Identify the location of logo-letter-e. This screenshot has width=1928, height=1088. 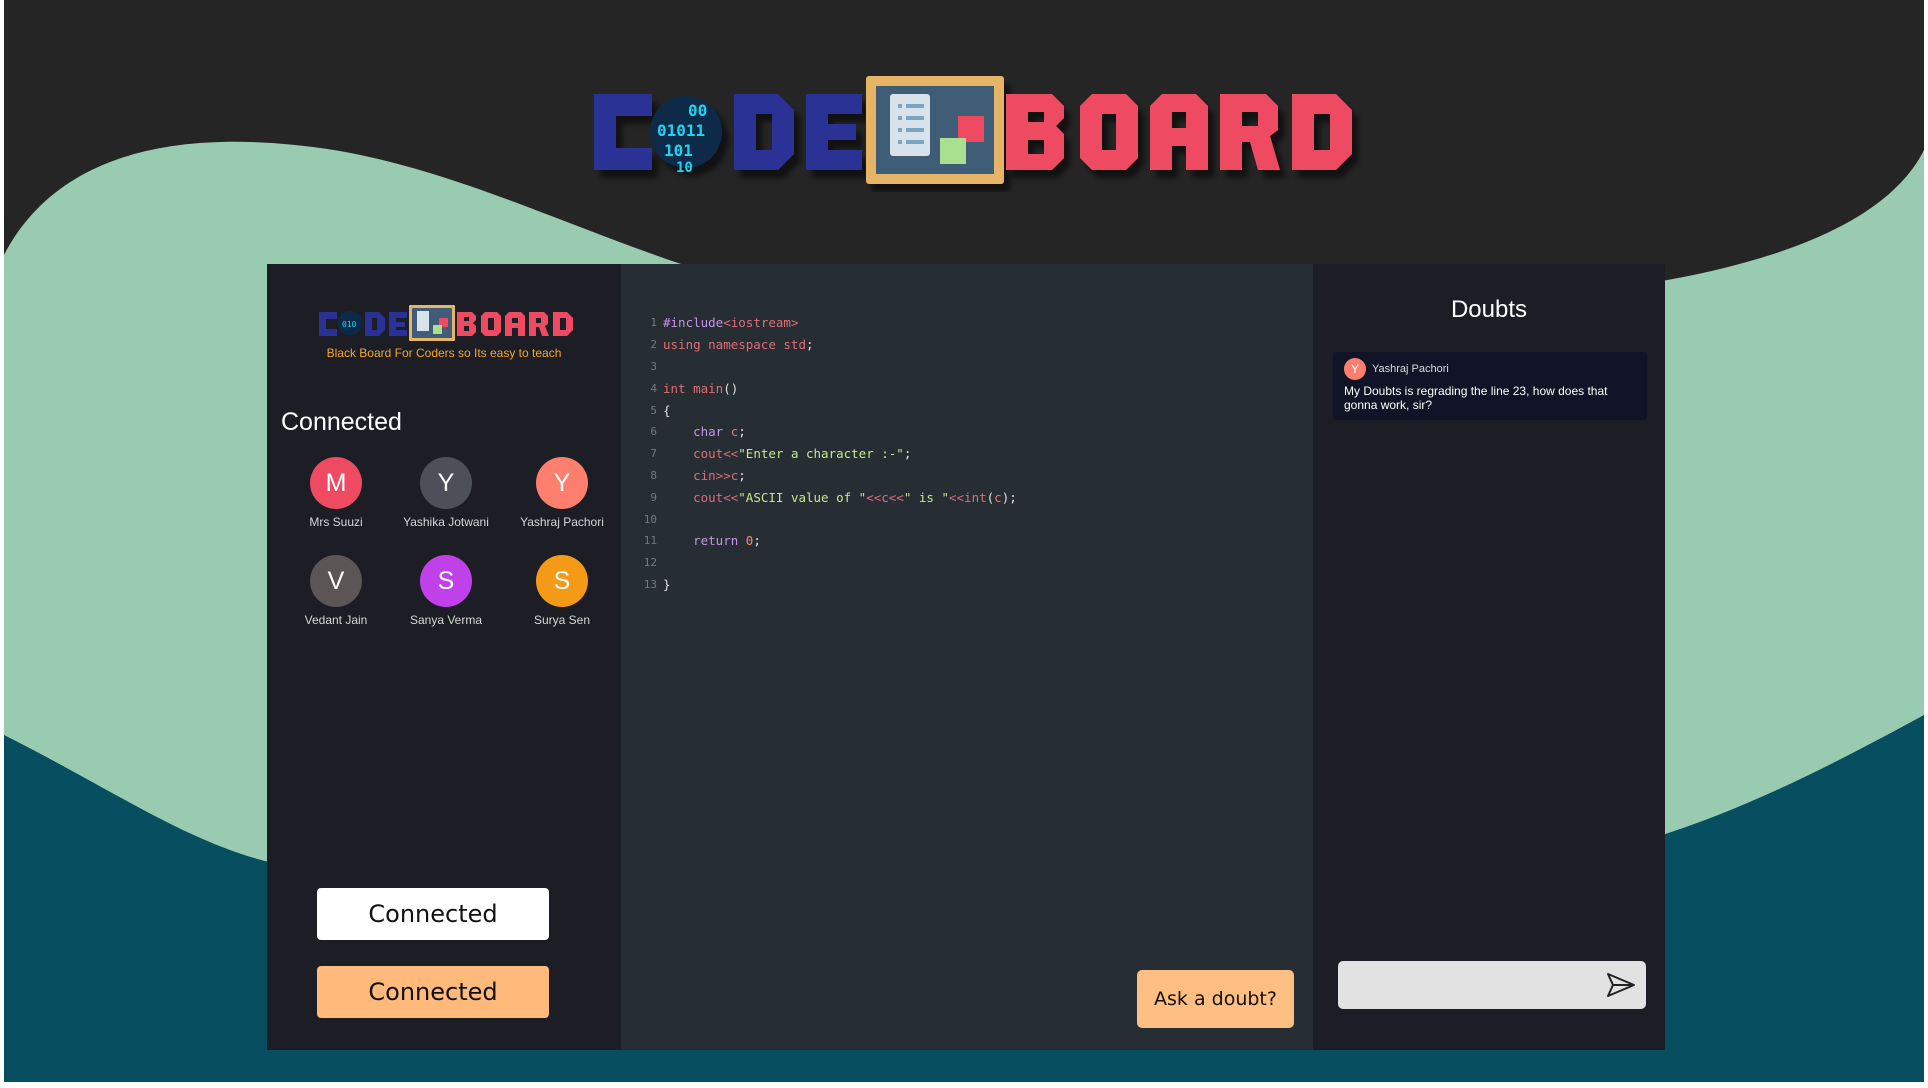
(834, 132).